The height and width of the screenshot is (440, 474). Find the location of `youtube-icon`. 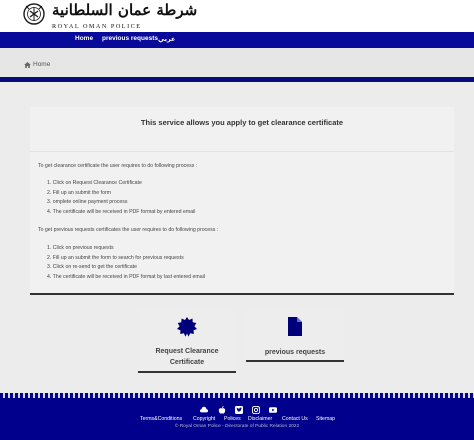

youtube-icon is located at coordinates (273, 410).